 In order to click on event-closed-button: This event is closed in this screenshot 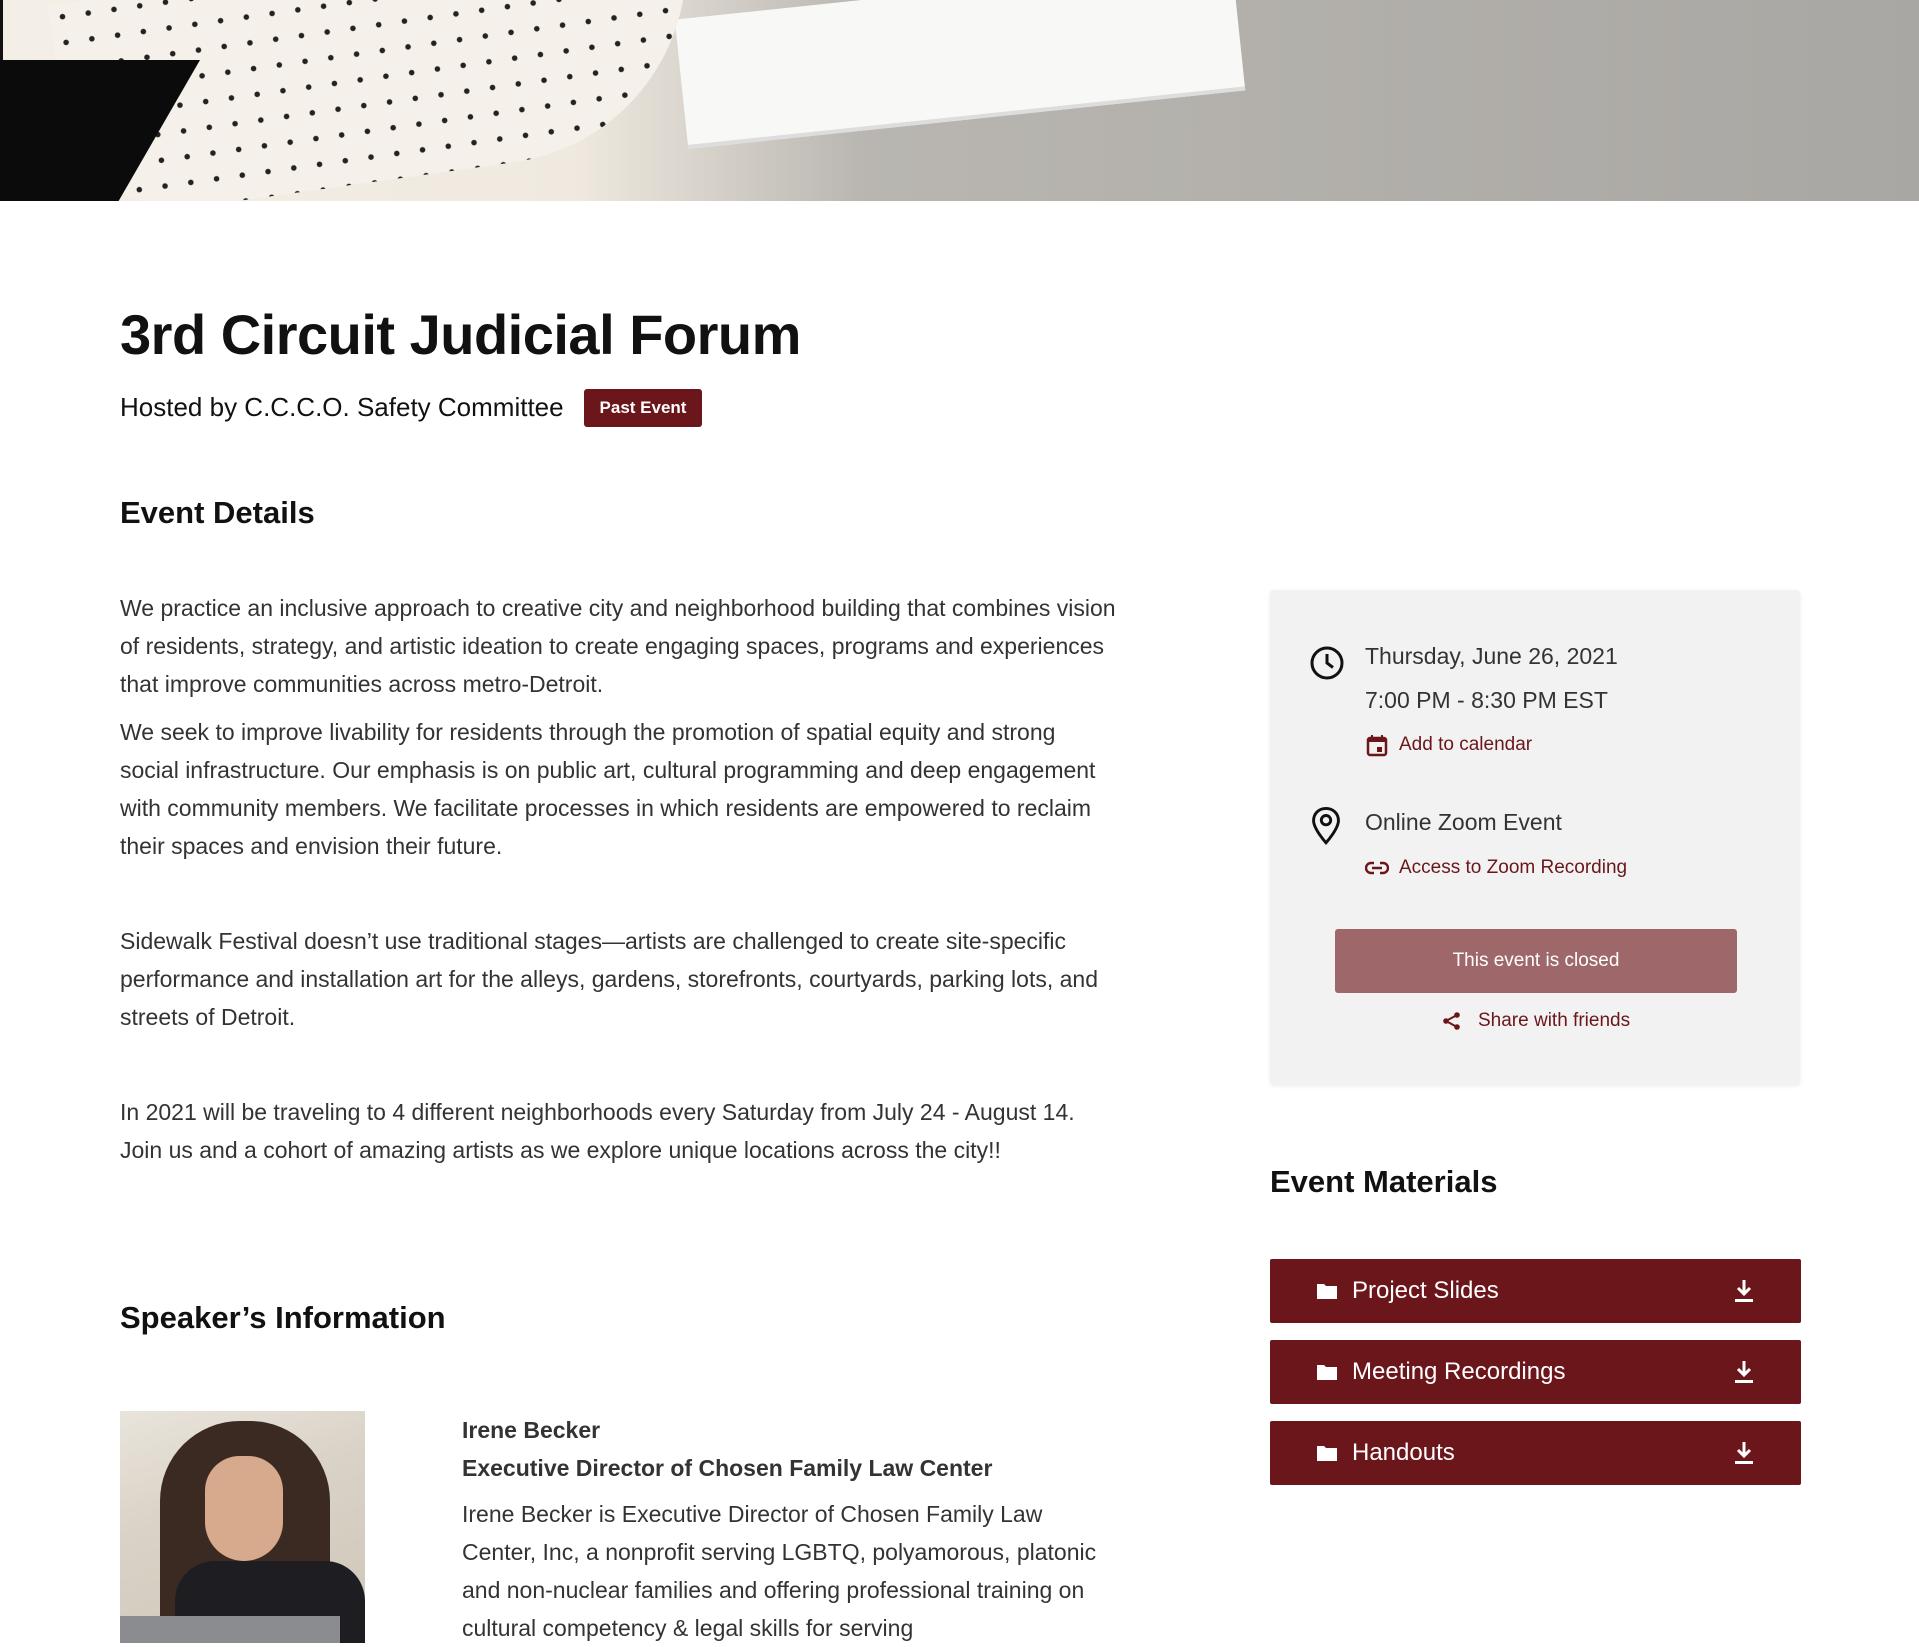, I will do `click(1536, 961)`.